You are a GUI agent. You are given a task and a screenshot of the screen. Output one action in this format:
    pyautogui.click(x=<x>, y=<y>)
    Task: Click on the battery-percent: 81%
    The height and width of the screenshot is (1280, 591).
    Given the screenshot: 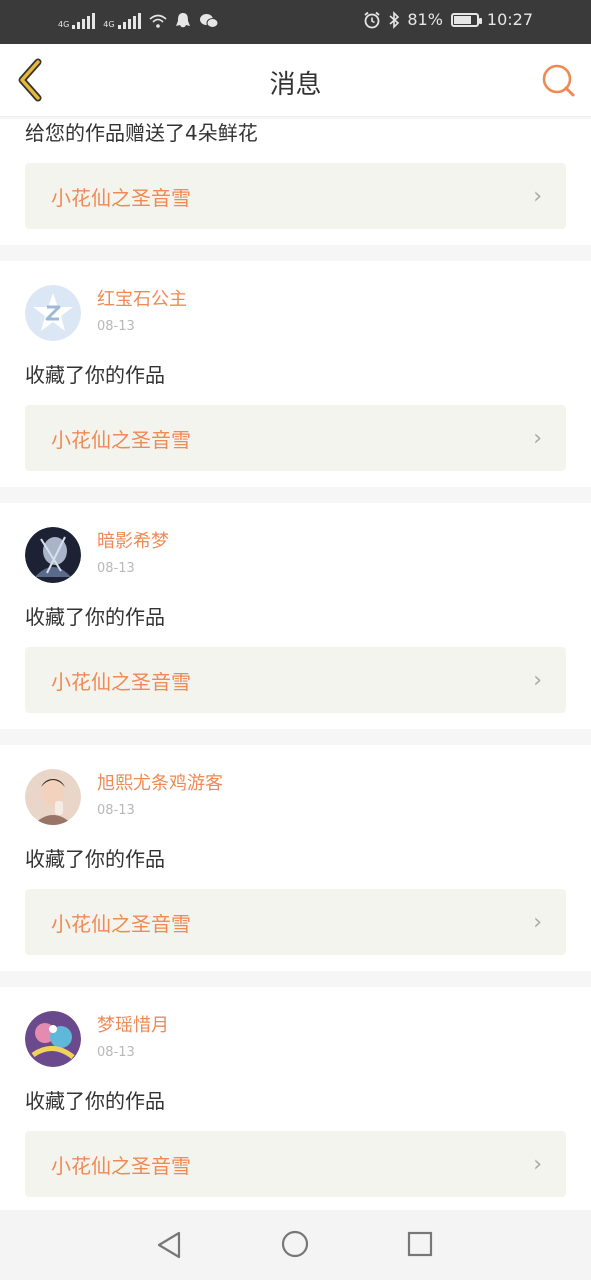 What is the action you would take?
    pyautogui.click(x=425, y=19)
    